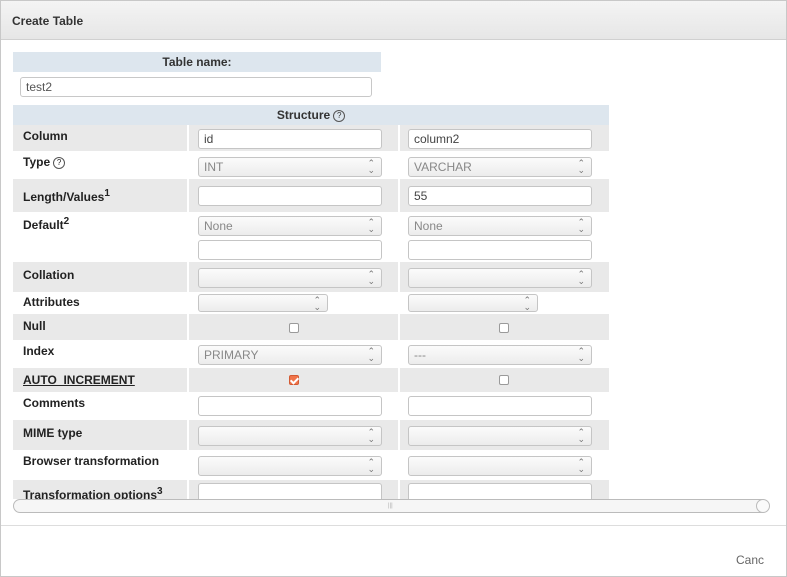 This screenshot has width=787, height=577. I want to click on browser-transformation-select-1: ⌃ ⌄, so click(290, 466).